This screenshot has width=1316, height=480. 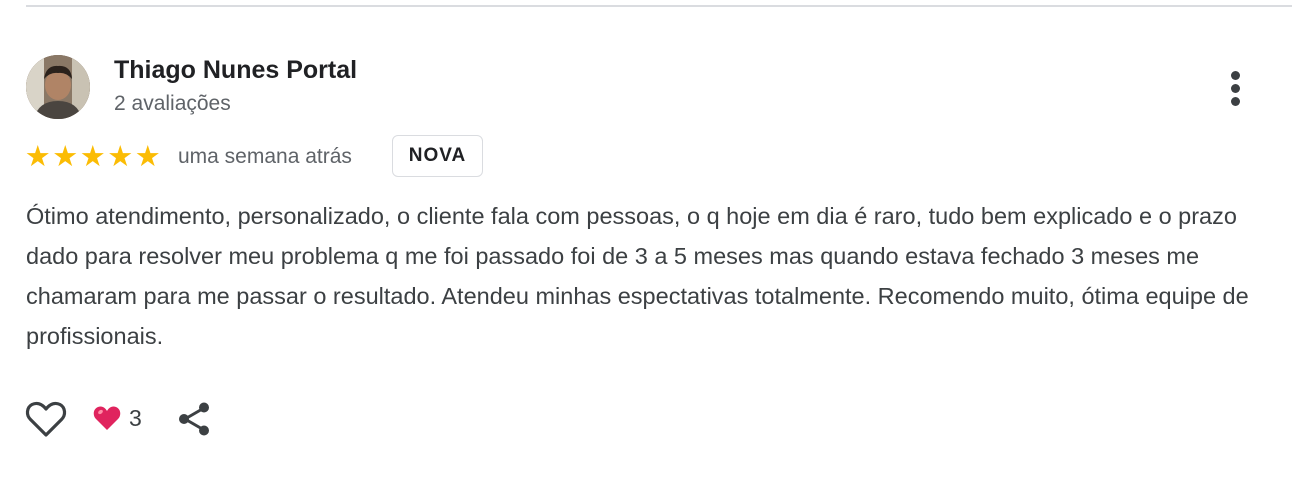 What do you see at coordinates (437, 156) in the screenshot?
I see `new-badge: NOVA` at bounding box center [437, 156].